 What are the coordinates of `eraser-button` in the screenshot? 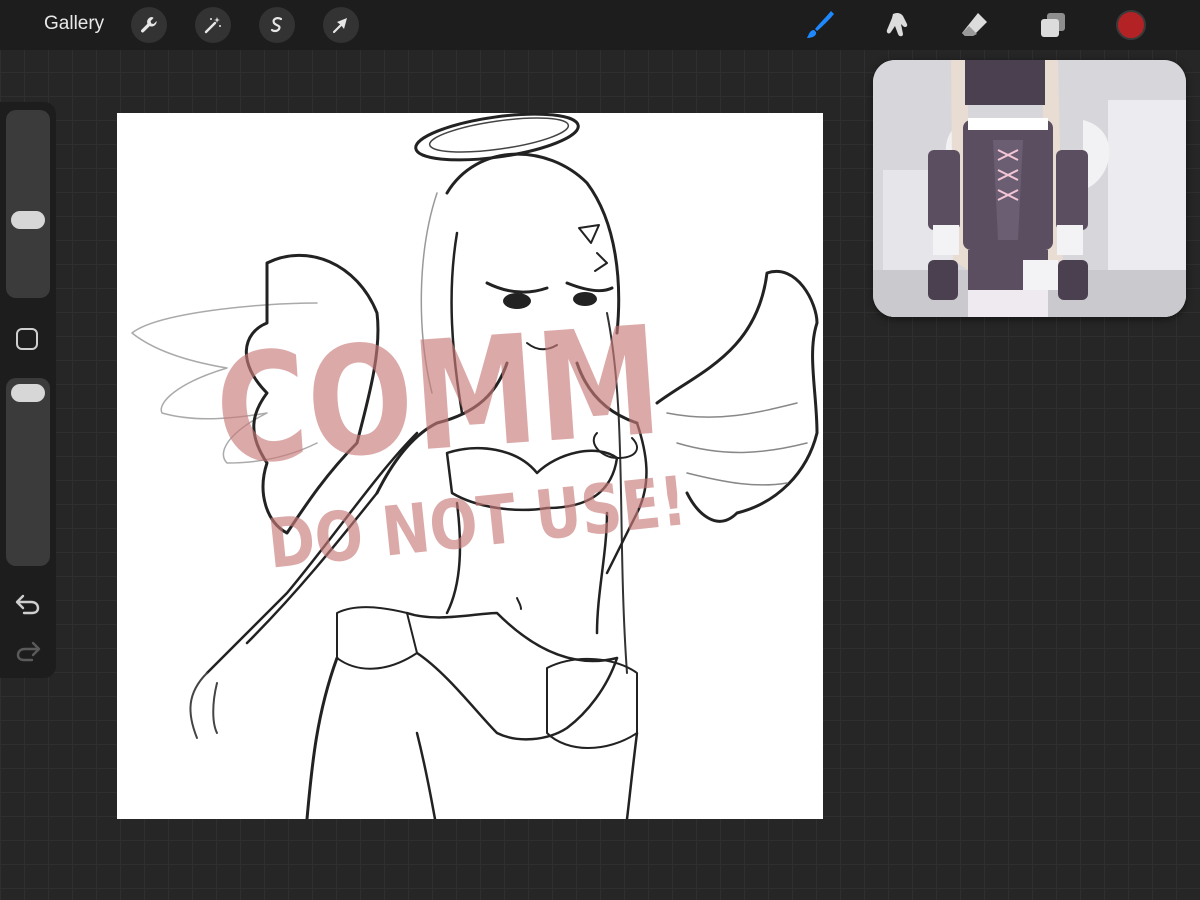 It's located at (975, 25).